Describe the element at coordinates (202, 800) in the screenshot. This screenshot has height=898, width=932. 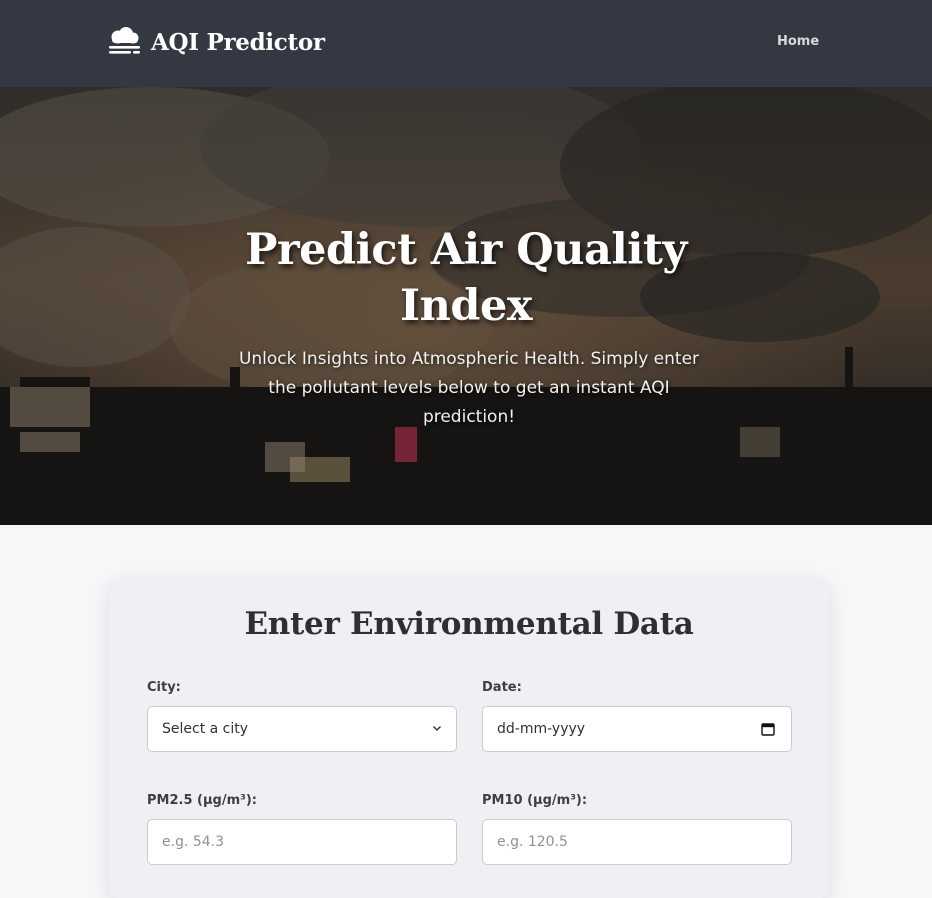
I see `pm25-label: PM2.5 (µg/m³):` at that location.